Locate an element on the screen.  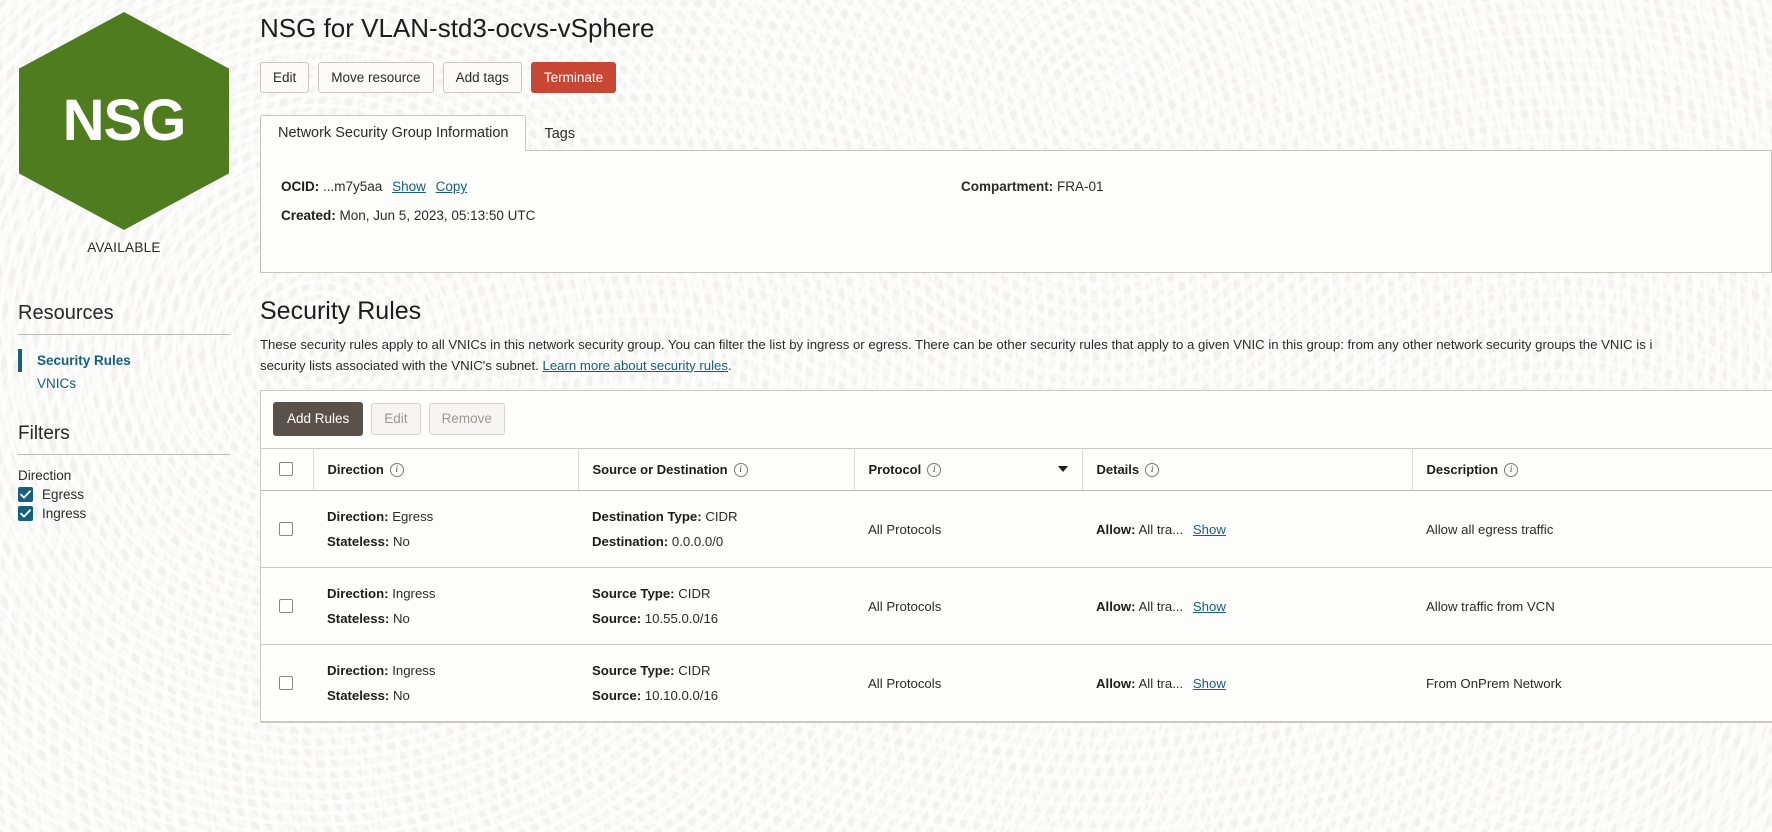
filter-checkbox-ingress: Ingress is located at coordinates (126, 513).